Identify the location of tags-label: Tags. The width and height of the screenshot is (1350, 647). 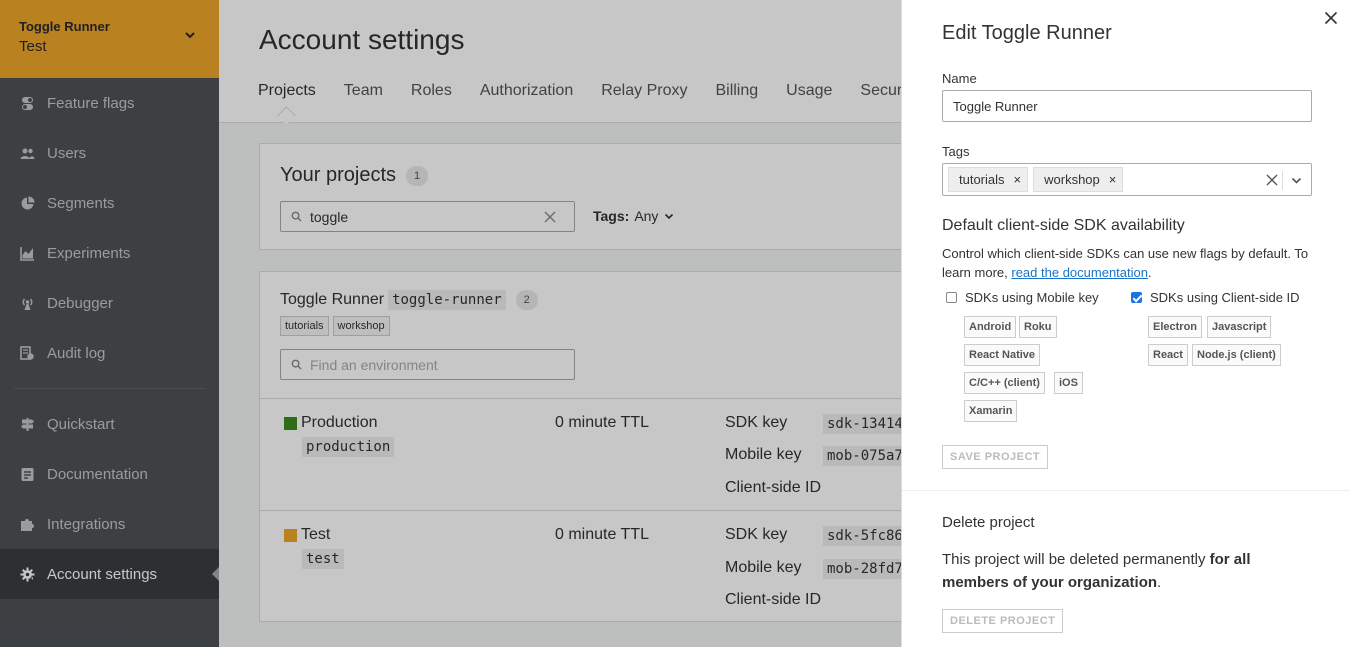
(956, 151).